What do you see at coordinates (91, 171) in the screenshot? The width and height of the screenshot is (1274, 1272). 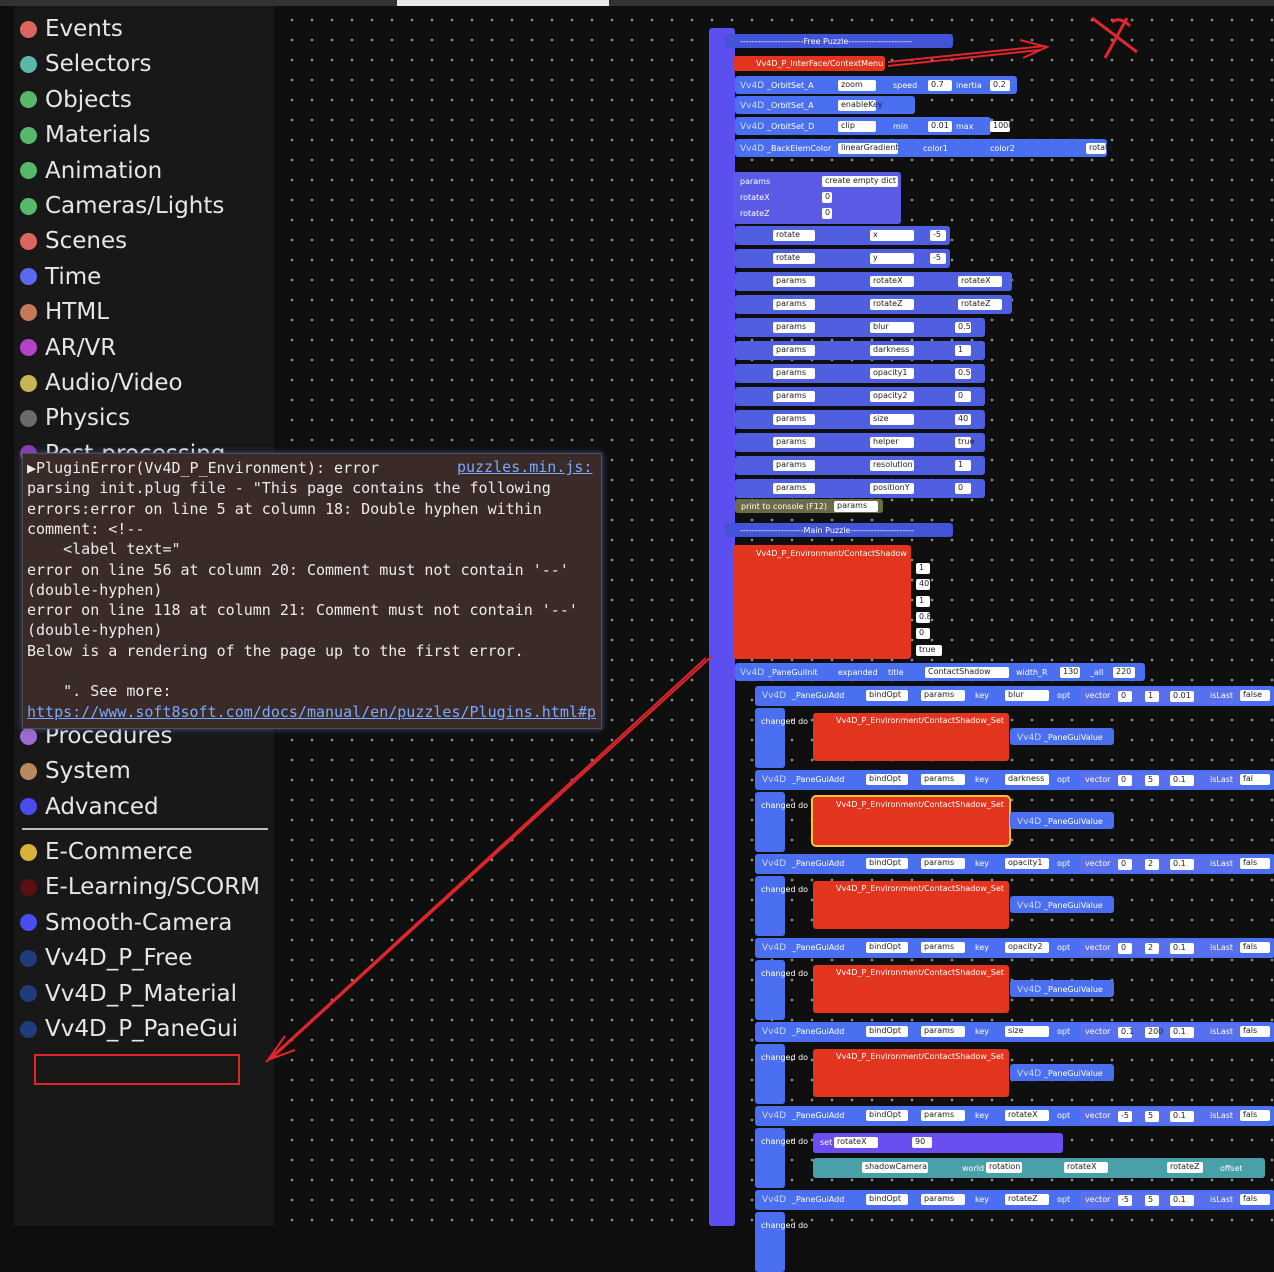 I see `category-animation: Animation` at bounding box center [91, 171].